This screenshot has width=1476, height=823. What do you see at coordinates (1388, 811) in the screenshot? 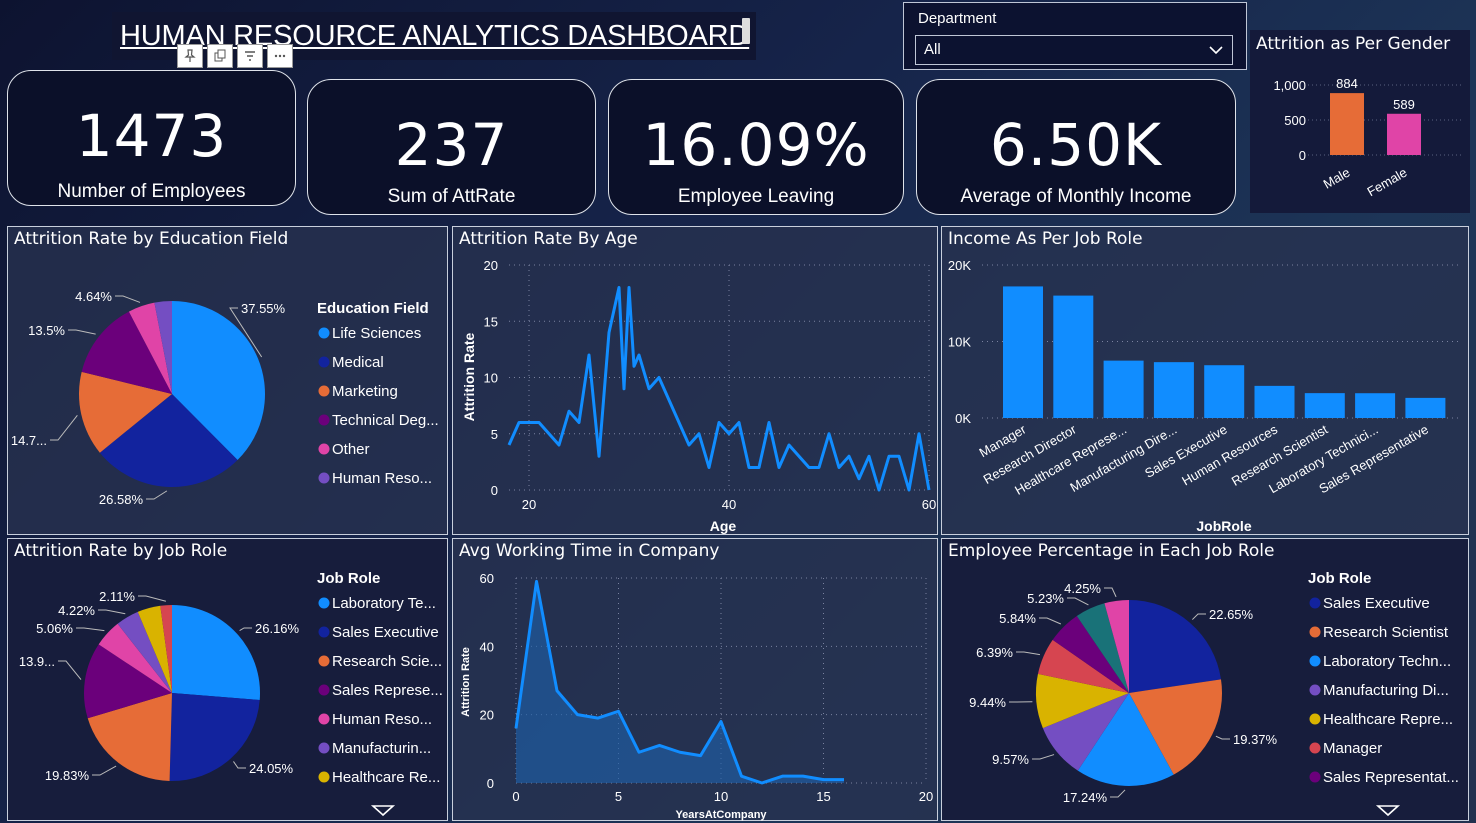
I see `expand-arrow-icon` at bounding box center [1388, 811].